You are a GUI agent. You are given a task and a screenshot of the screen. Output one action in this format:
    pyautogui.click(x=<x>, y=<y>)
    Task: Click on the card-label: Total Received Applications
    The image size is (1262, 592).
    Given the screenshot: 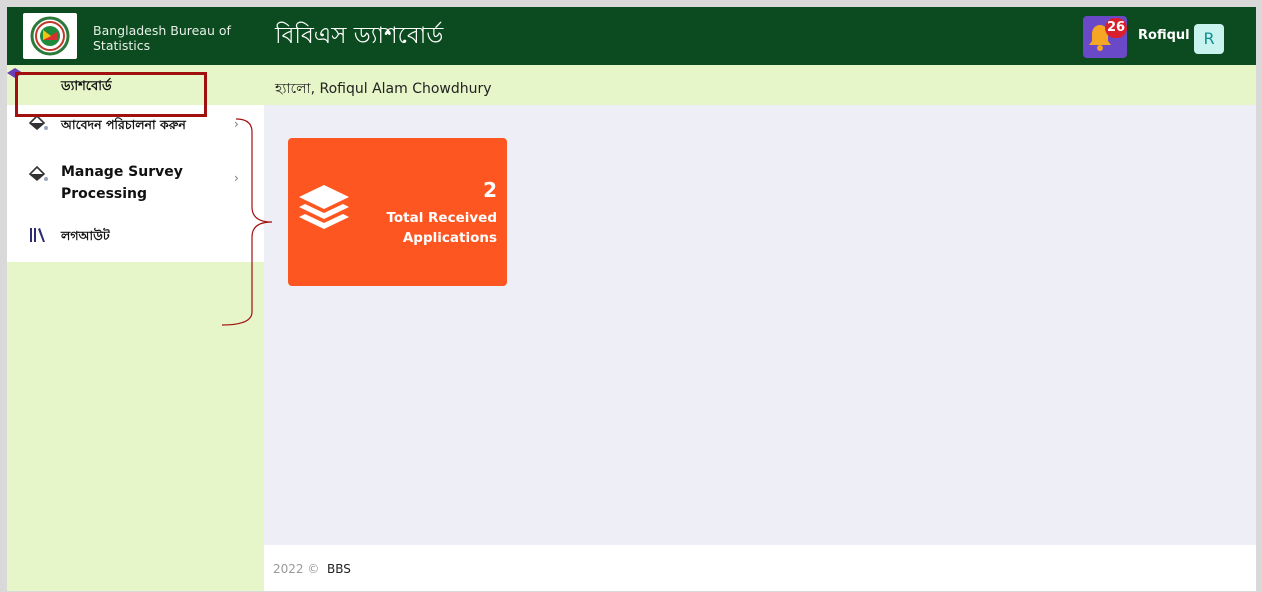 What is the action you would take?
    pyautogui.click(x=441, y=228)
    